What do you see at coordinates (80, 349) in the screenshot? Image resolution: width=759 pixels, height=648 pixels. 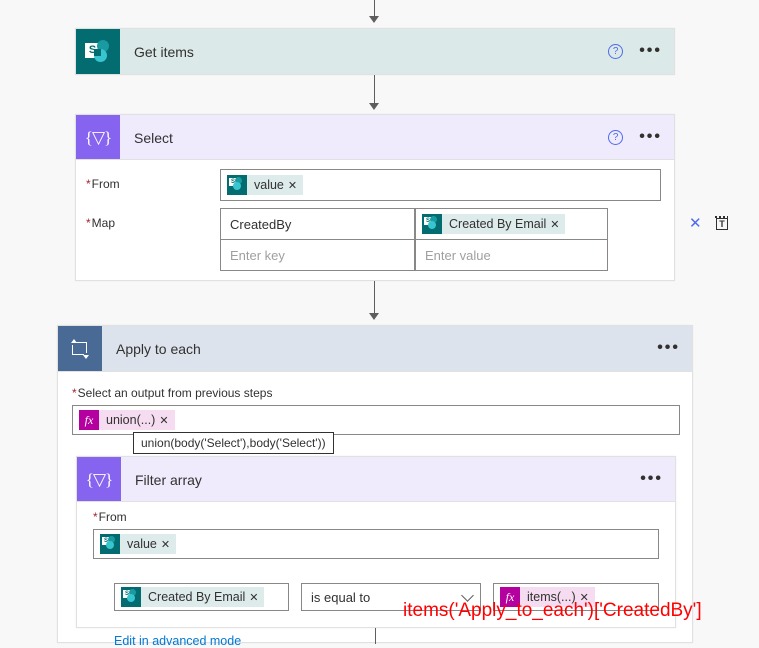 I see `loop-icon` at bounding box center [80, 349].